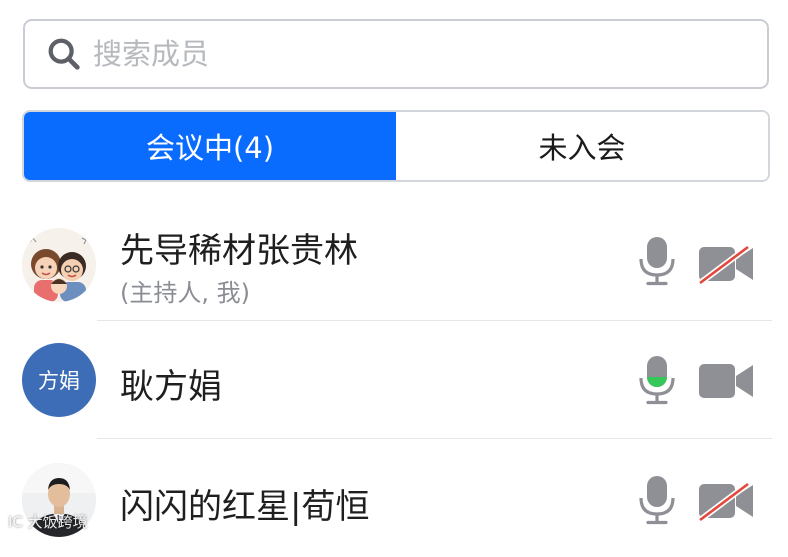 Image resolution: width=788 pixels, height=557 pixels. I want to click on search-icon, so click(64, 54).